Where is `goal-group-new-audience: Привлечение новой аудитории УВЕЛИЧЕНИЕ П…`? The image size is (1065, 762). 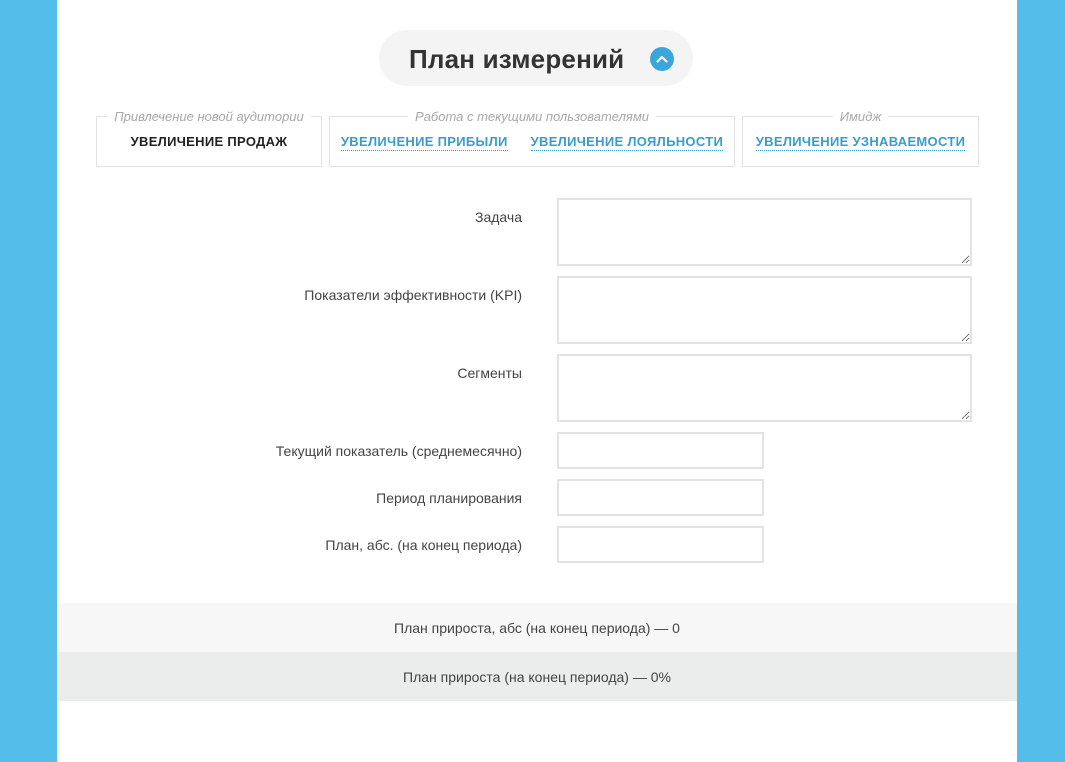
goal-group-new-audience: Привлечение новой аудитории УВЕЛИЧЕНИЕ П… is located at coordinates (209, 138).